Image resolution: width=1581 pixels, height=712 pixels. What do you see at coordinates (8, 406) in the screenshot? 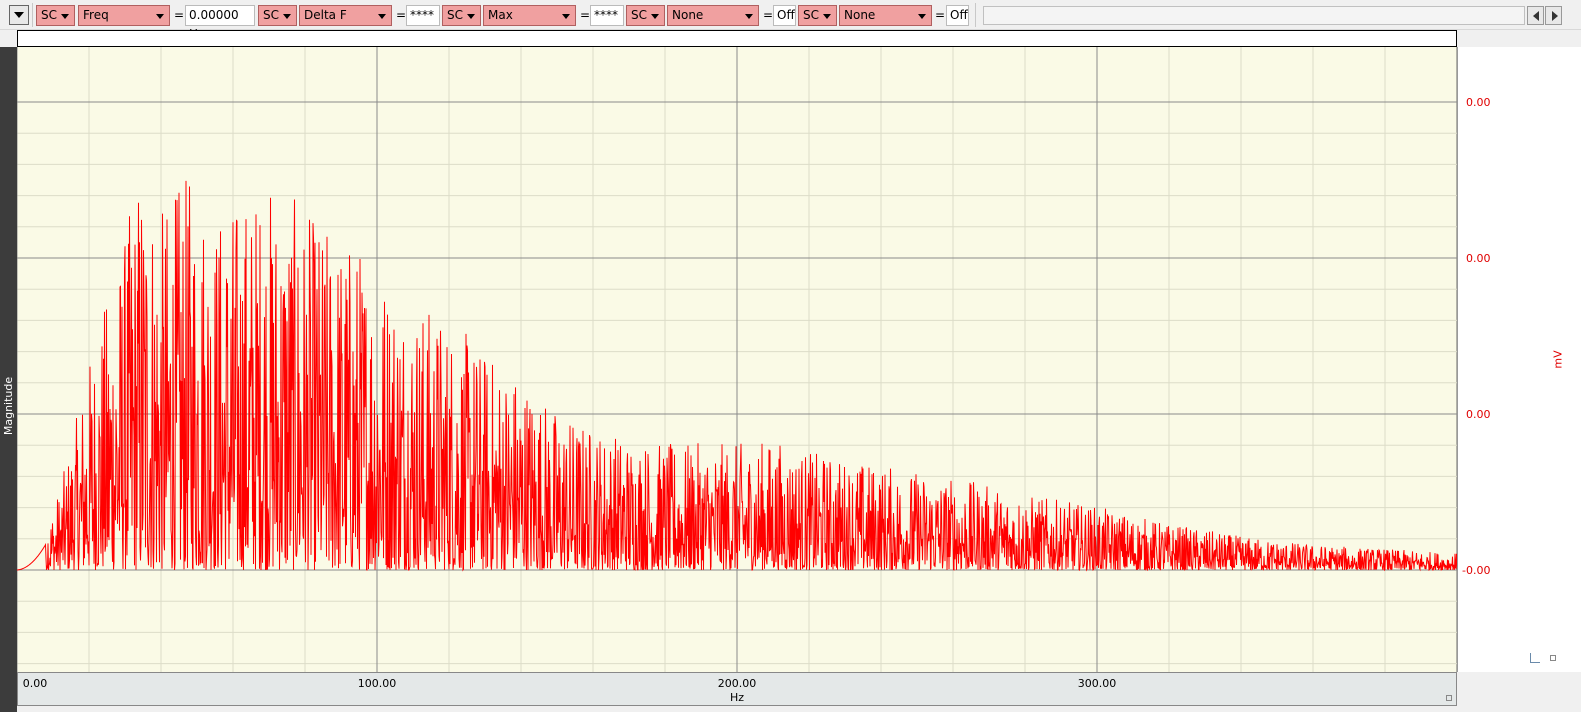
I see `y-axis-label: Magnitude` at bounding box center [8, 406].